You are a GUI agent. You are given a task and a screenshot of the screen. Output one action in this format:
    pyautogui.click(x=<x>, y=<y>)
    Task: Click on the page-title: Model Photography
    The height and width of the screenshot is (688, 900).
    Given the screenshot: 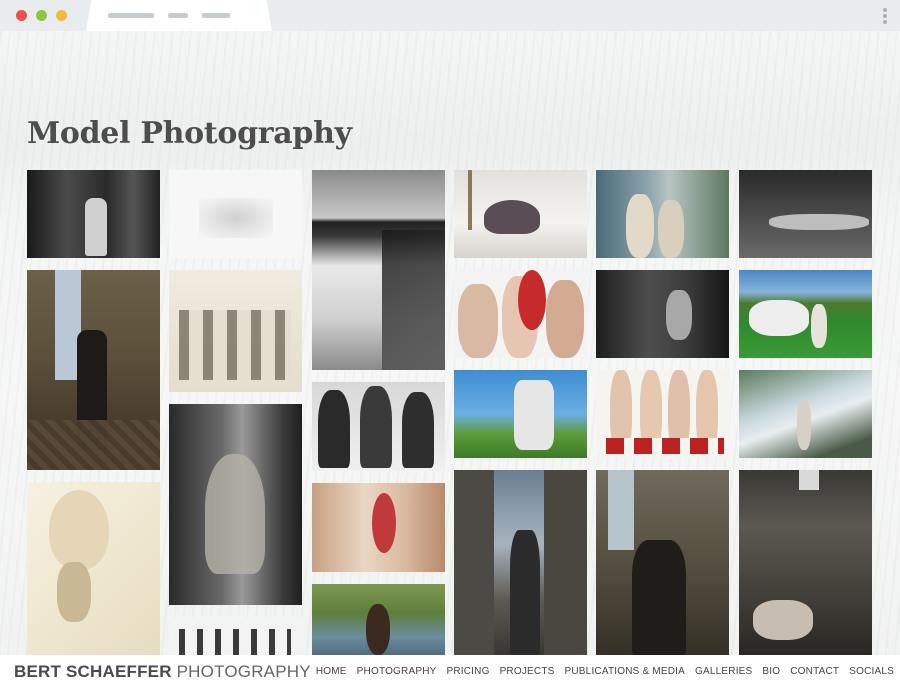 What is the action you would take?
    pyautogui.click(x=189, y=133)
    